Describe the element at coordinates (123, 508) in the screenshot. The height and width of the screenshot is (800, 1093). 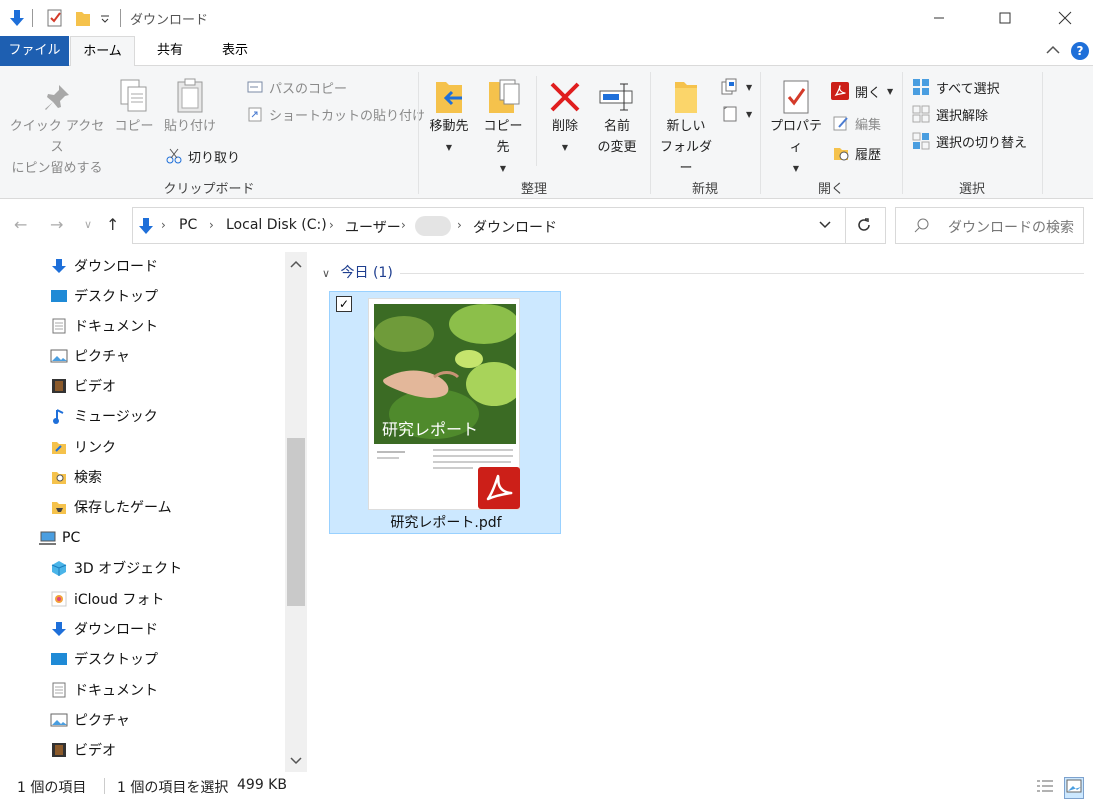
I see `nav-item-label: 保存したゲーム` at that location.